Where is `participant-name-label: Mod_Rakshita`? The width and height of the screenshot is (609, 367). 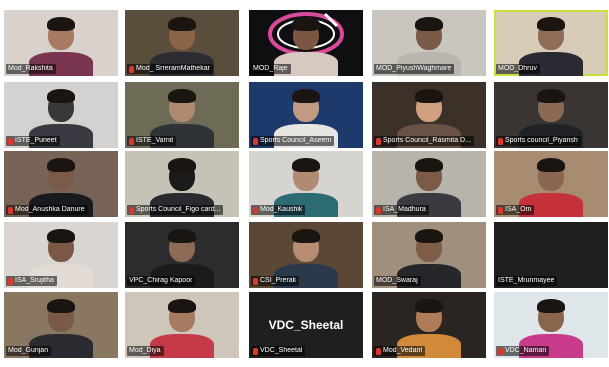
participant-name-label: Mod_Rakshita is located at coordinates (31, 69).